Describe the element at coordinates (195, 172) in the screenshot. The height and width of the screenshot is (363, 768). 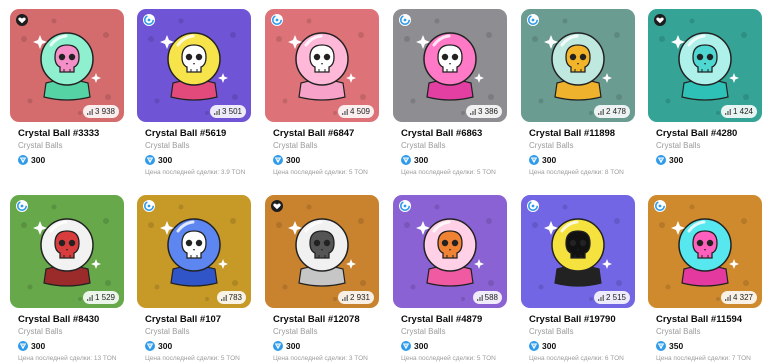
I see `last-sale-price: Цена последней сделки: 3.9 TON` at that location.